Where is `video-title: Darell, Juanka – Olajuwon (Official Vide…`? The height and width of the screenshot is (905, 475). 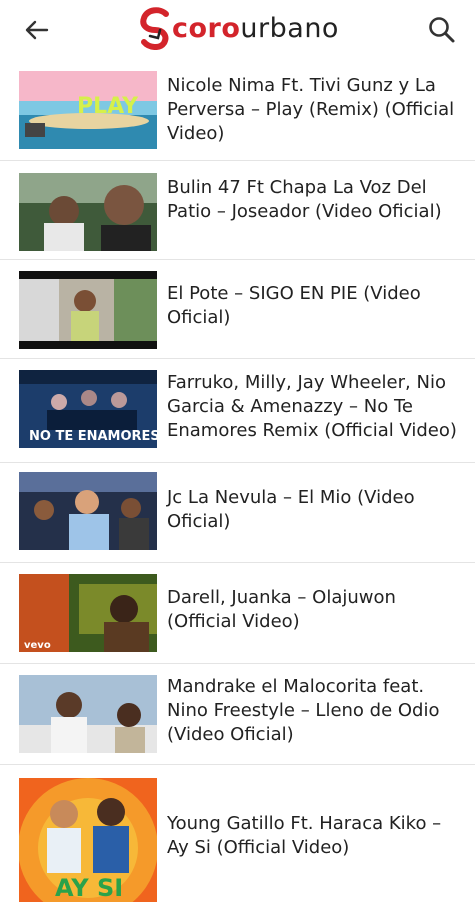
video-title: Darell, Juanka – Olajuwon (Official Vide… is located at coordinates (281, 609).